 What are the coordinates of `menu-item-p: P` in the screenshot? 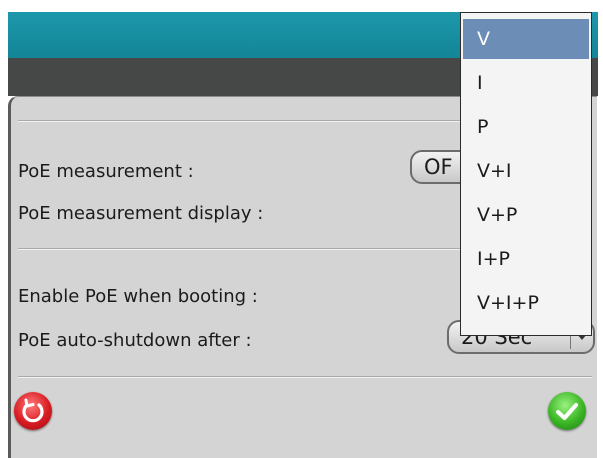 It's located at (526, 127).